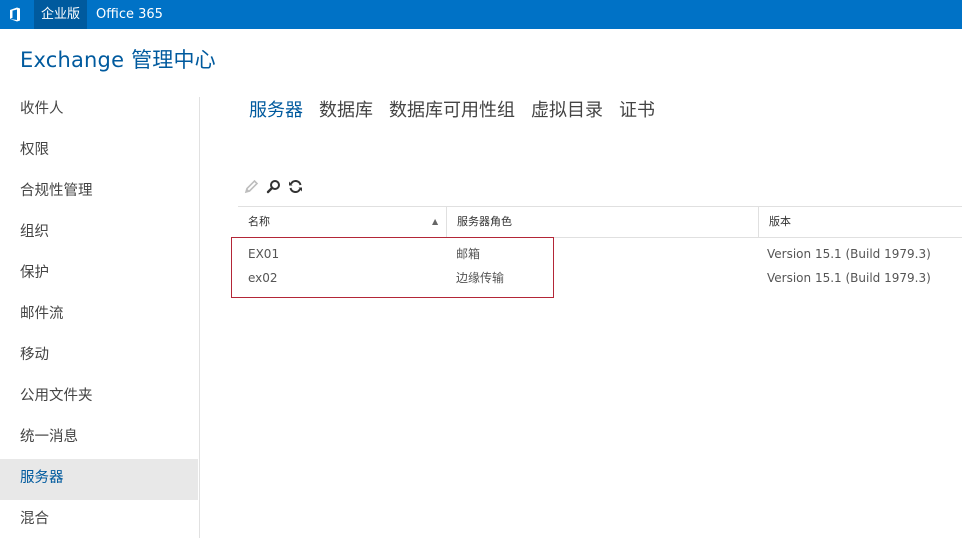  Describe the element at coordinates (452, 109) in the screenshot. I see `tab-database-availability-groups: 数据库可用性组` at that location.